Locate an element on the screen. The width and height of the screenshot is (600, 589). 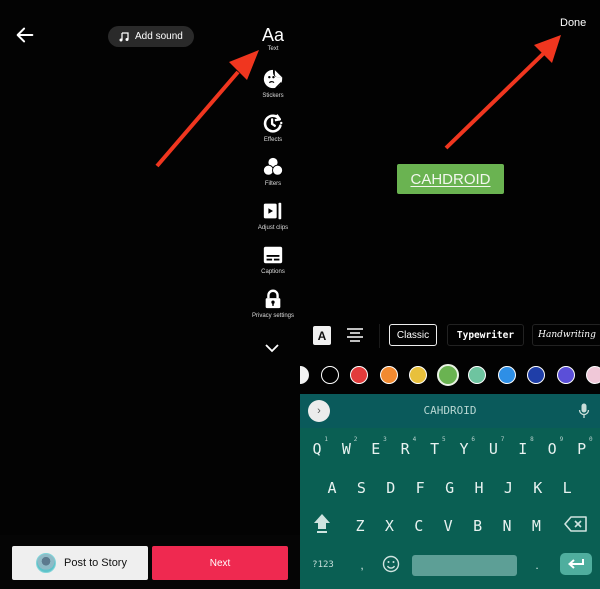
tool-filters: Filters is located at coordinates (273, 171).